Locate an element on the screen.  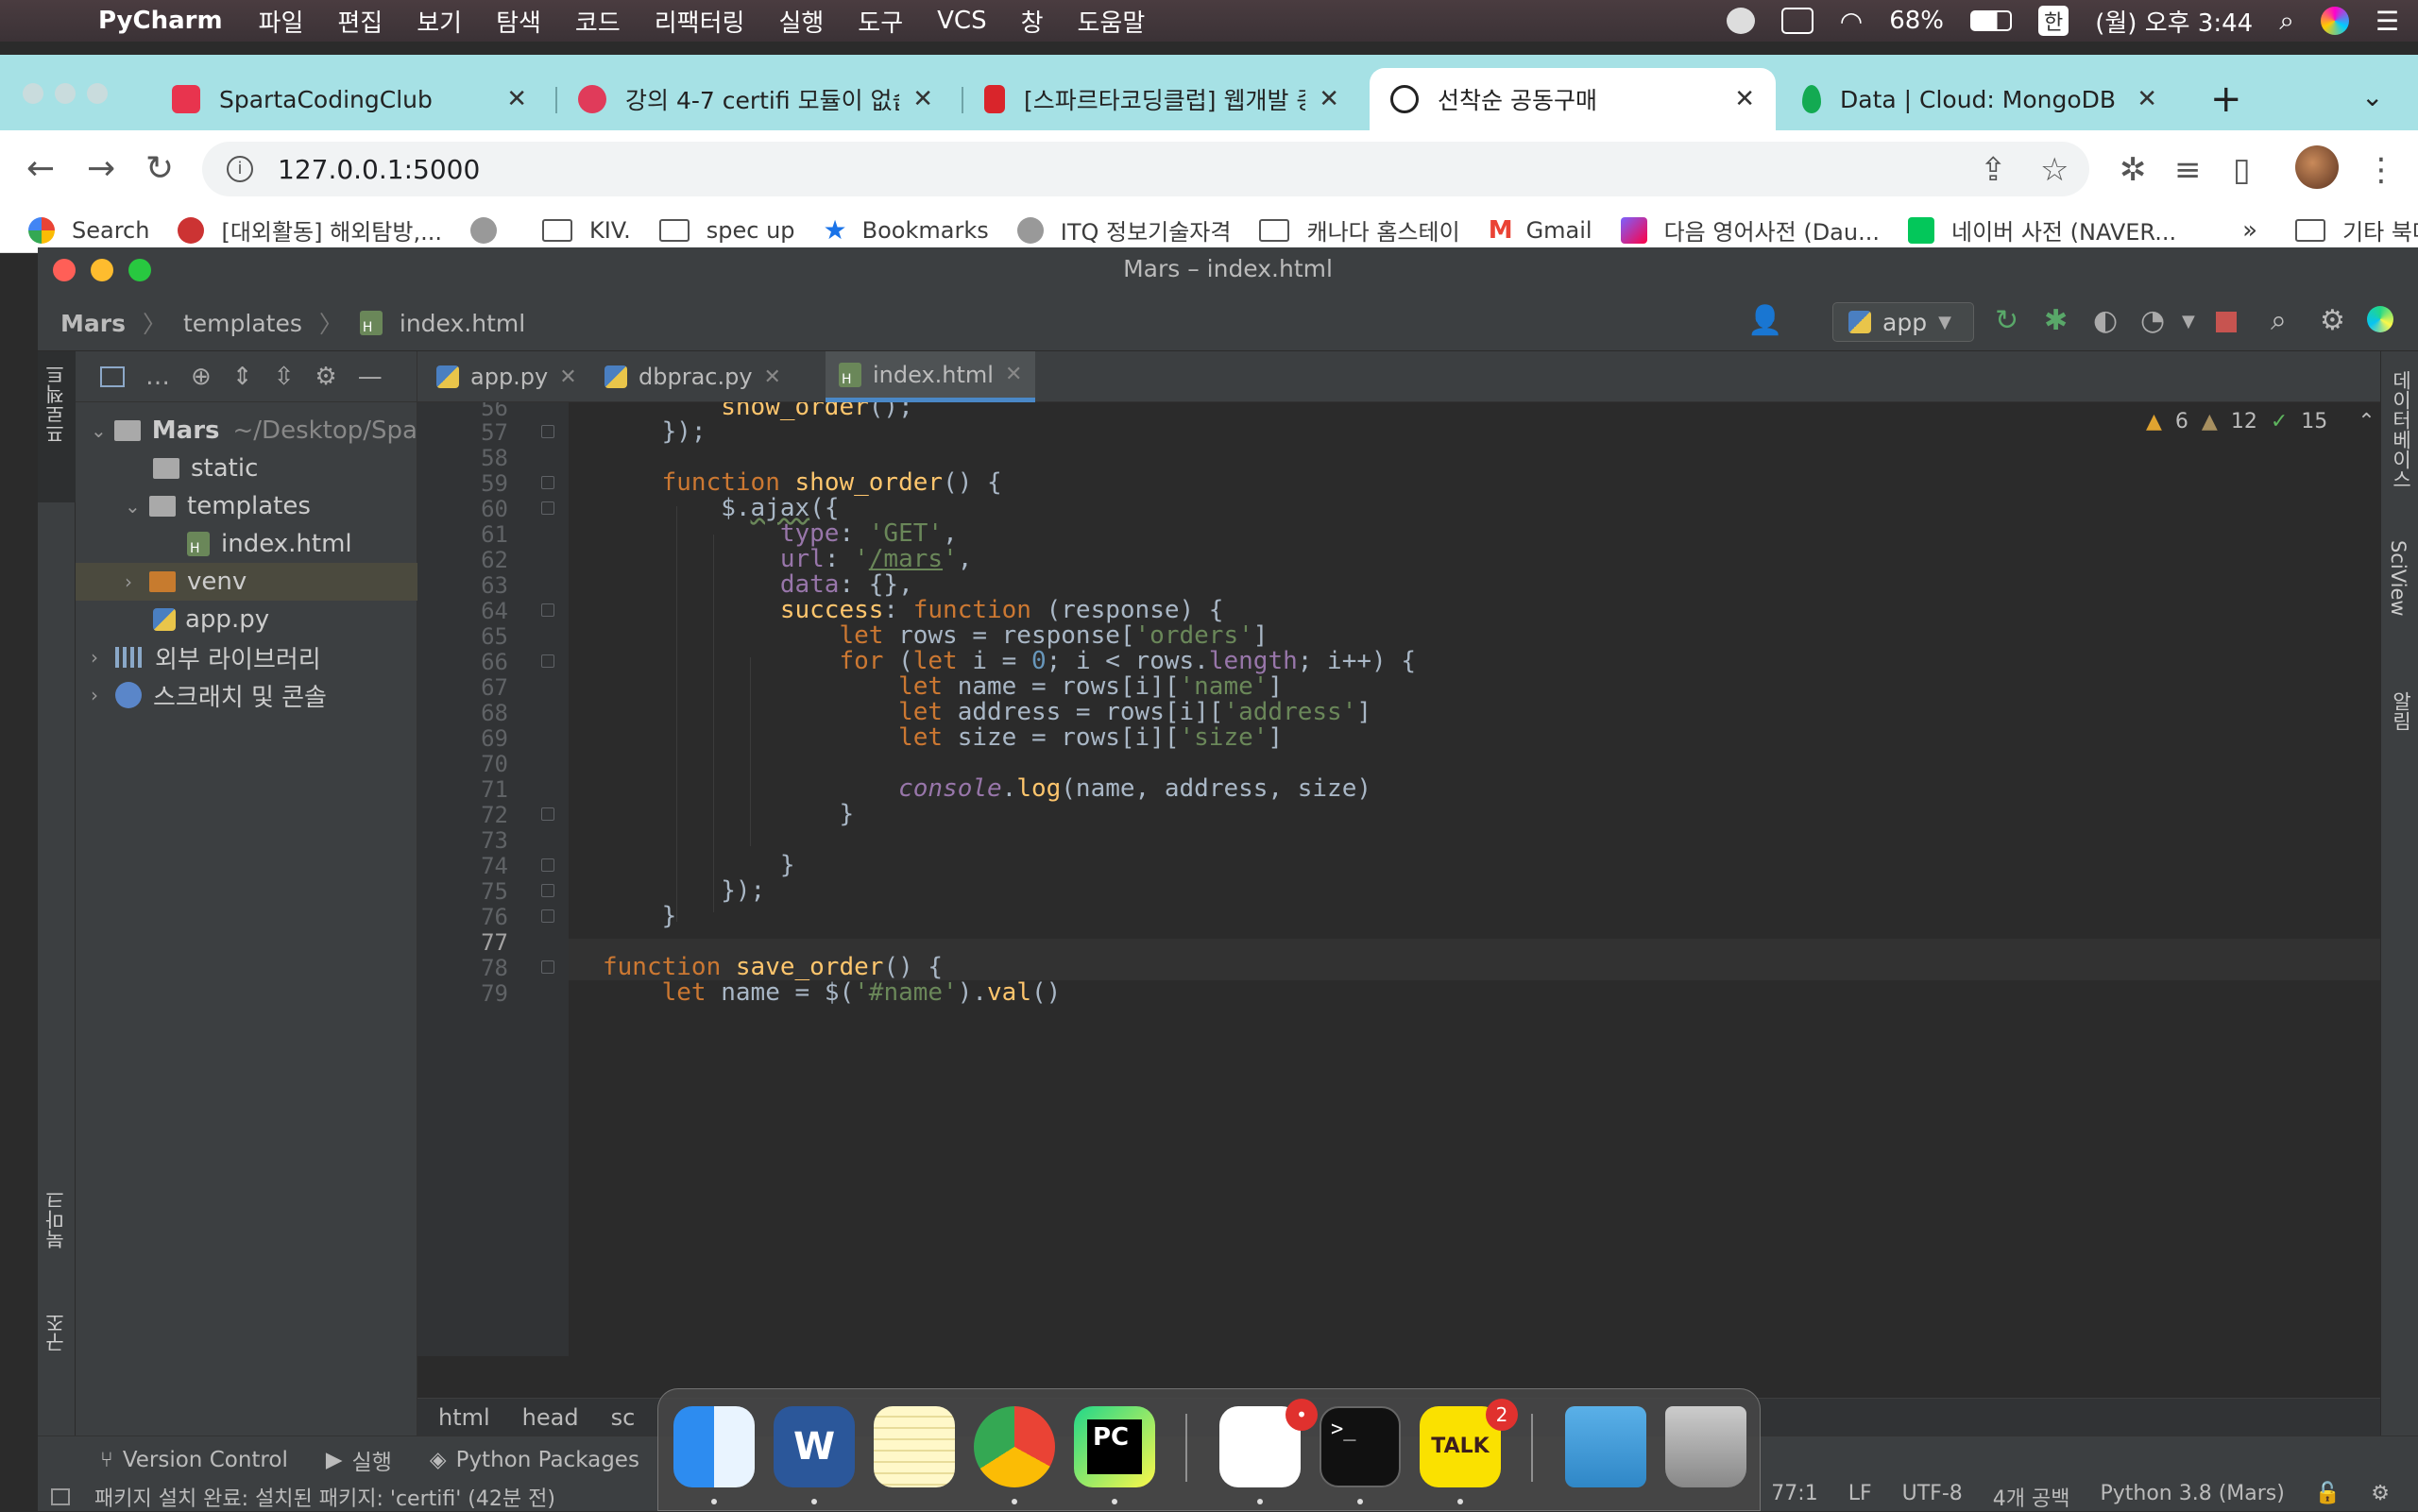
back-icon: ← is located at coordinates (40, 168).